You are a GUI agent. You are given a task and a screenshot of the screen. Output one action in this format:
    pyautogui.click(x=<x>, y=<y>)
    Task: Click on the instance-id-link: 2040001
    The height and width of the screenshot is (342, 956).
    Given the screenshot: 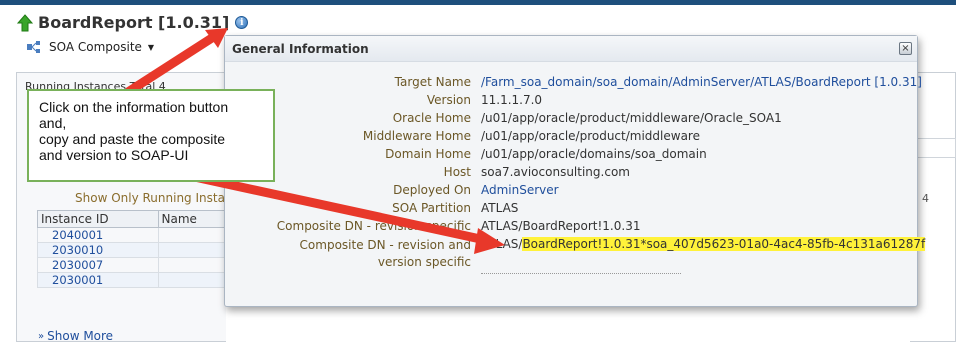 What is the action you would take?
    pyautogui.click(x=98, y=235)
    